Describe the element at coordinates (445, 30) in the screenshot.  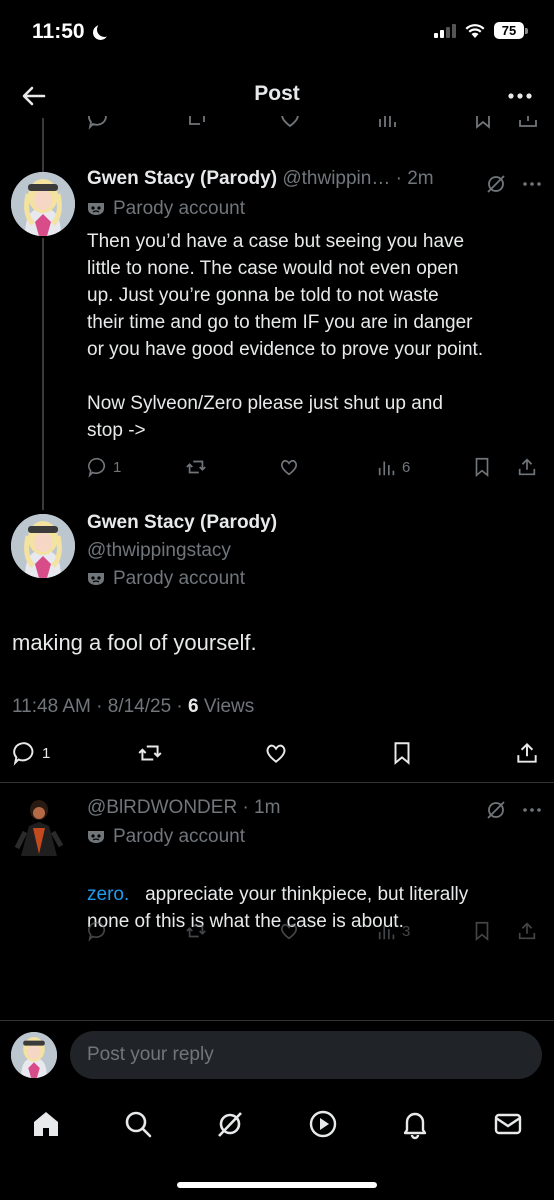
I see `cellular-signal-icon` at that location.